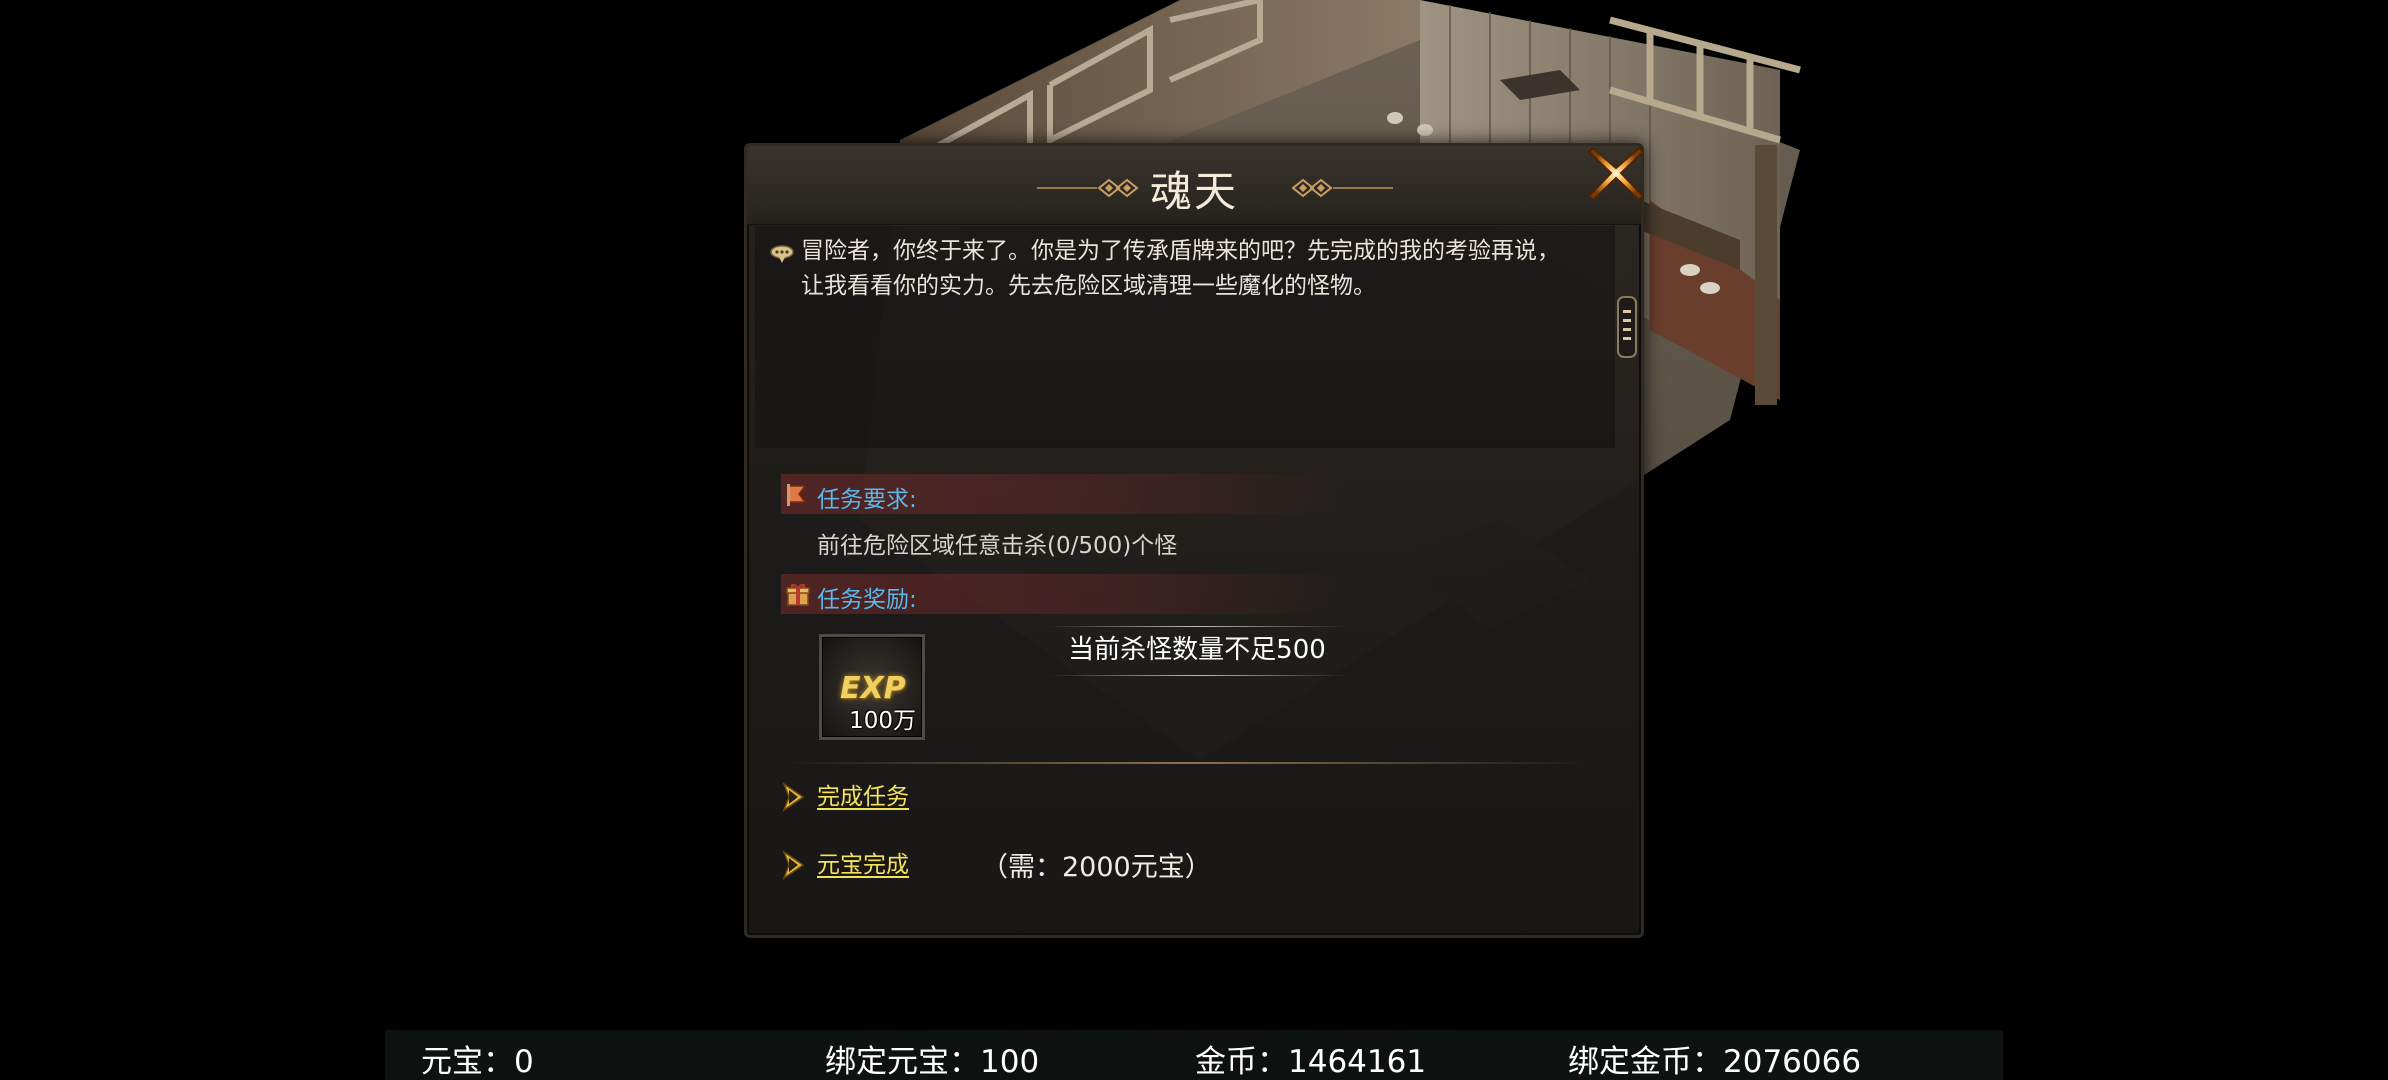 This screenshot has height=1080, width=2388. I want to click on ingot-complete-link: 元宝完成, so click(863, 862).